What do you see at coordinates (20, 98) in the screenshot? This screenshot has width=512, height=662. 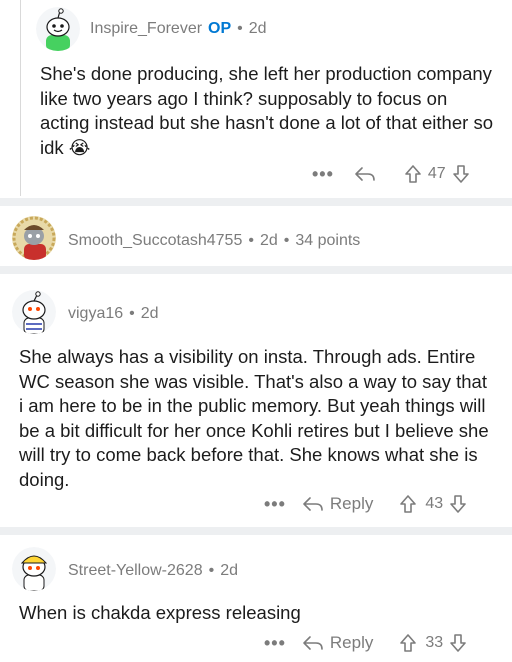 I see `thread-line` at bounding box center [20, 98].